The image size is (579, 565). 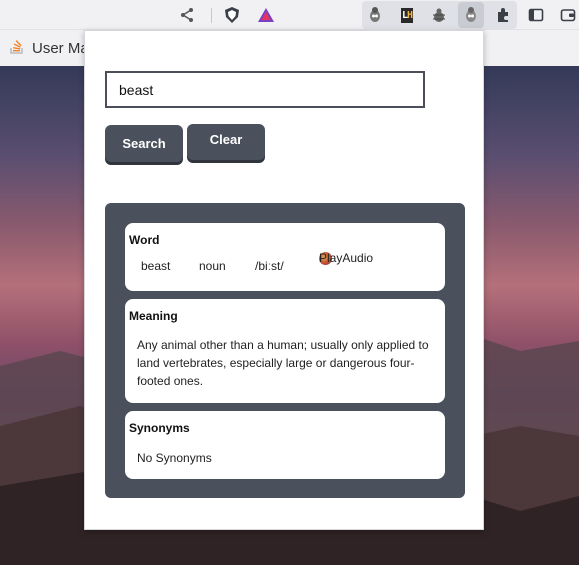 I want to click on wallet-icon, so click(x=568, y=15).